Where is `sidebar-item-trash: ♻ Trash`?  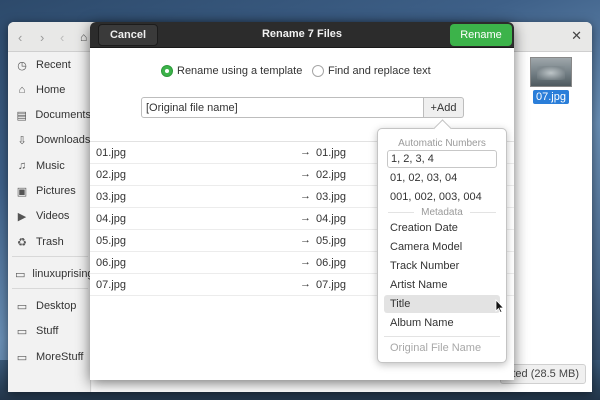 sidebar-item-trash: ♻ Trash is located at coordinates (49, 242).